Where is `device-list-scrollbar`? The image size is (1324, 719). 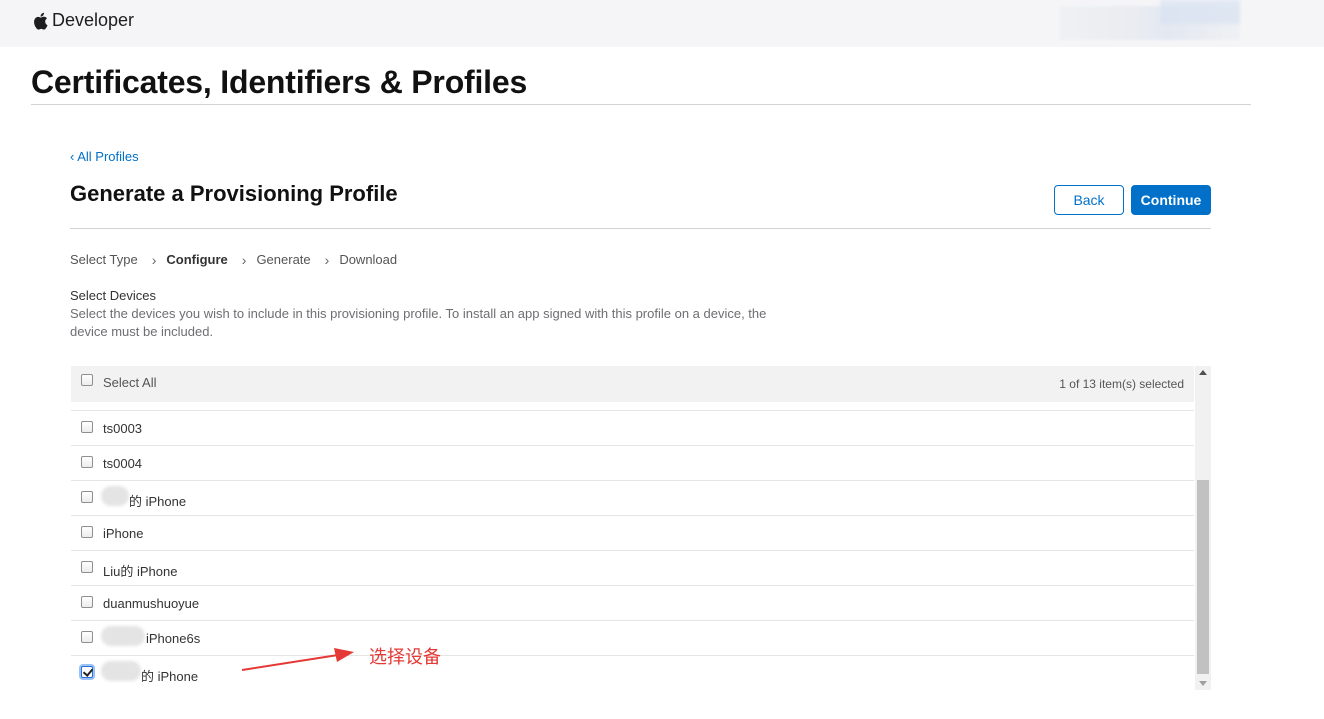 device-list-scrollbar is located at coordinates (1203, 528).